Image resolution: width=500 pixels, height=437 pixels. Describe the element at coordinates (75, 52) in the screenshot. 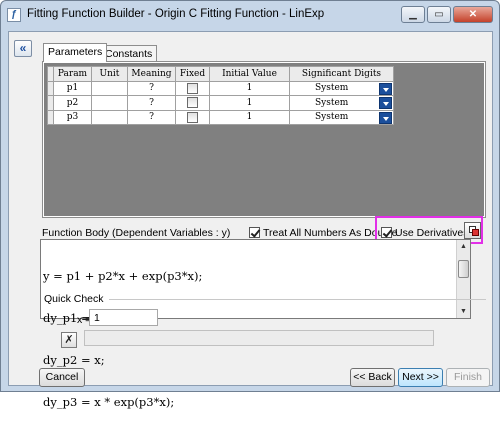

I see `tab-parameters: Parameters` at that location.